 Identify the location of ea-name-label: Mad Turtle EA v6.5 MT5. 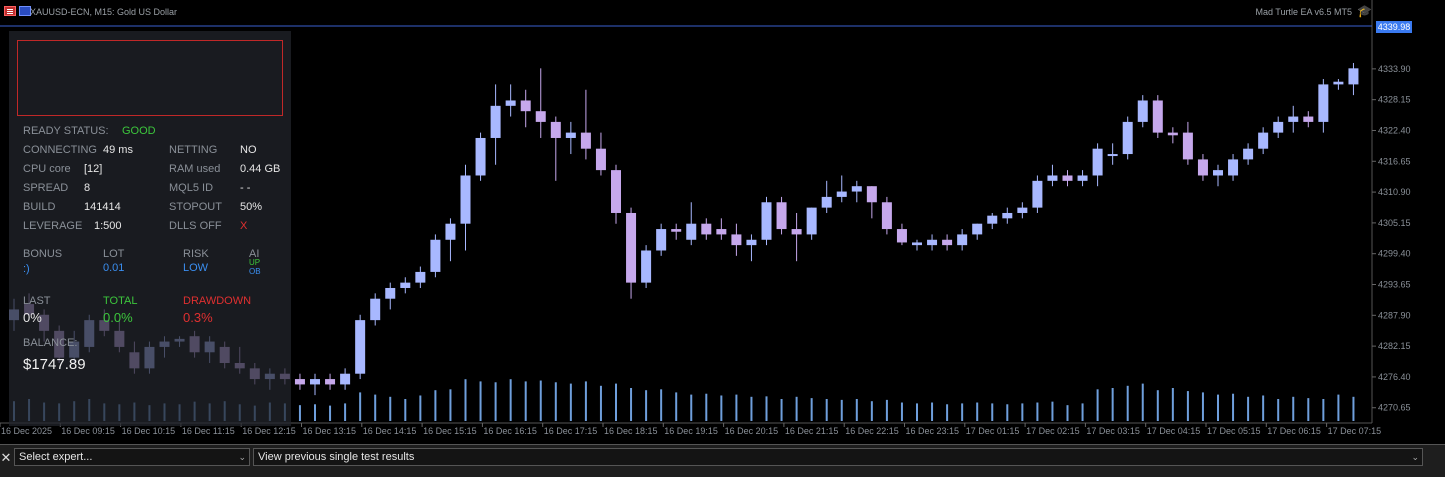
(1303, 12).